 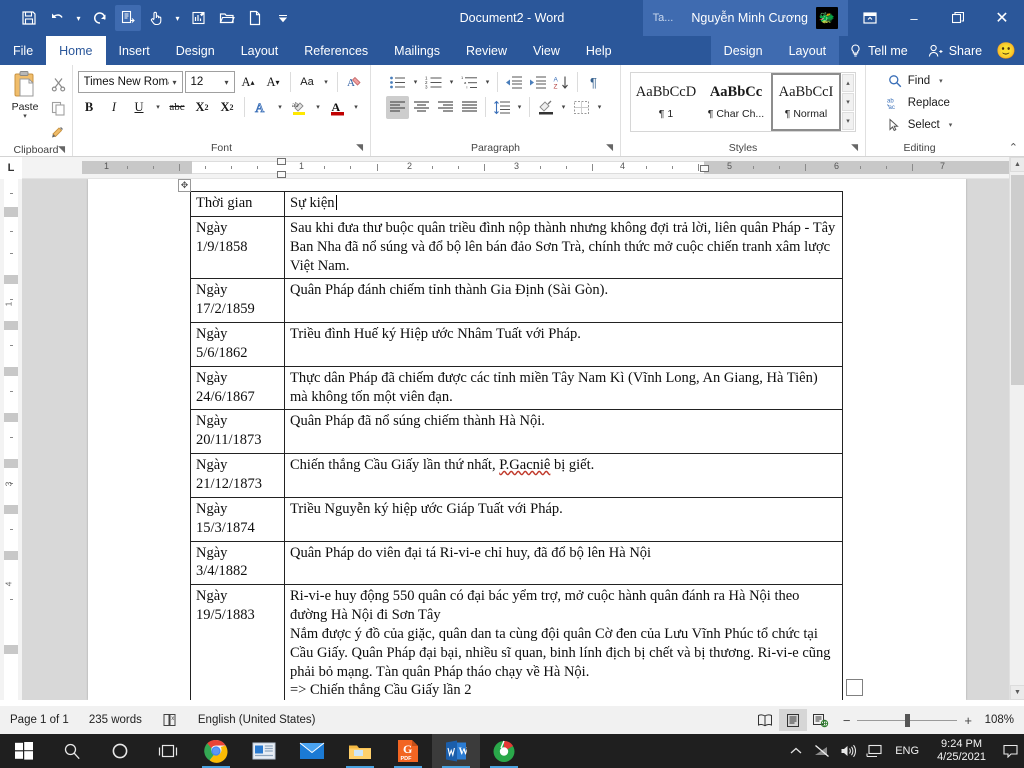 I want to click on cell-time: Ngày 19/5/1883, so click(x=237, y=642).